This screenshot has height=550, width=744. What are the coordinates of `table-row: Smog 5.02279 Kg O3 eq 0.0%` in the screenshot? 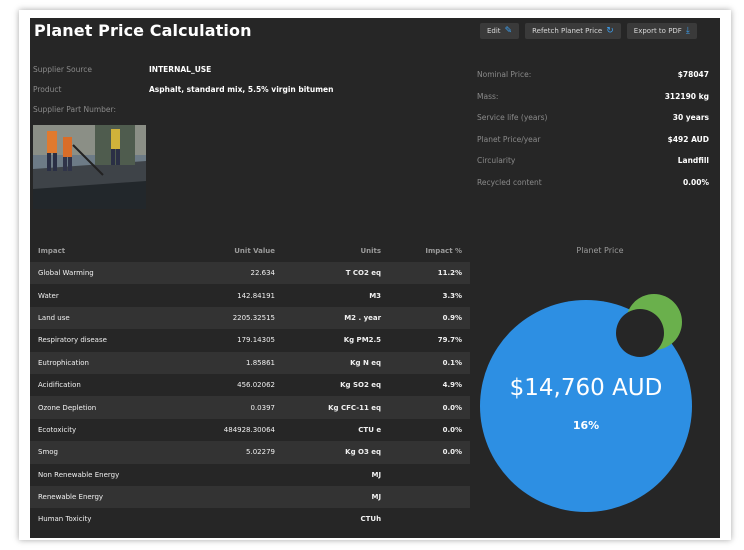 It's located at (250, 452).